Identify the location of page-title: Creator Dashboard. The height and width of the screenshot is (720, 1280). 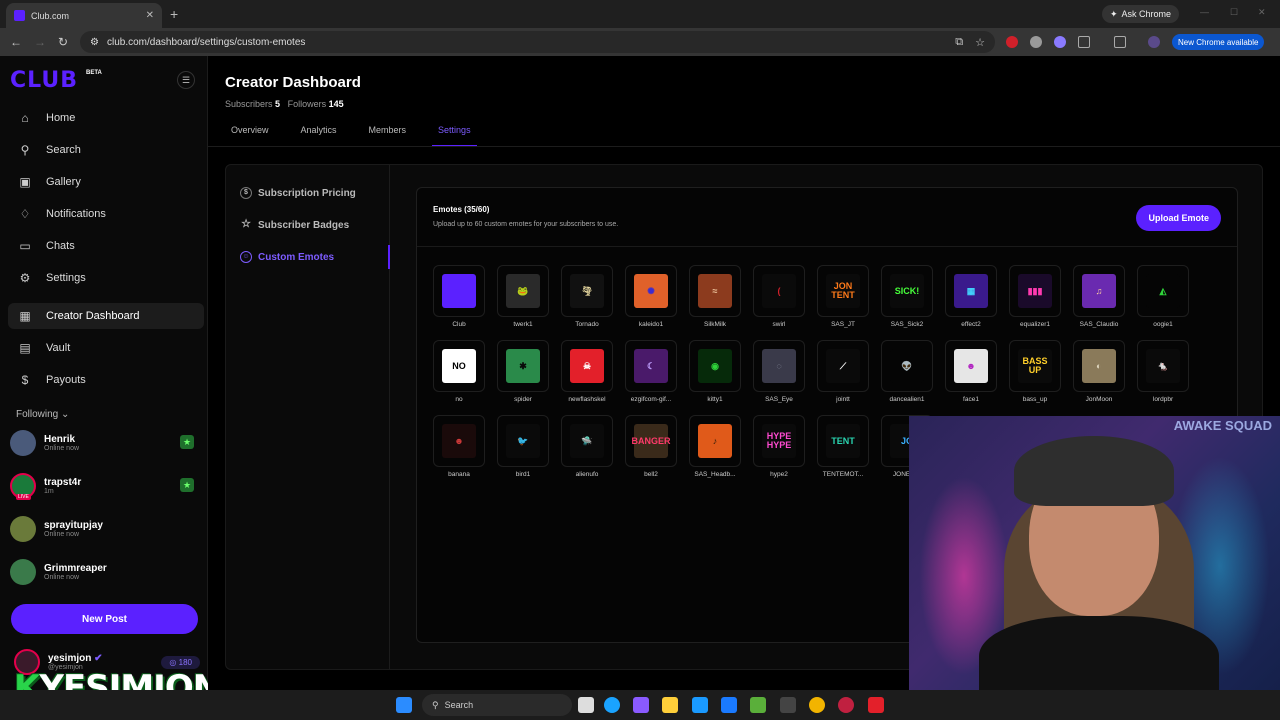
(293, 82).